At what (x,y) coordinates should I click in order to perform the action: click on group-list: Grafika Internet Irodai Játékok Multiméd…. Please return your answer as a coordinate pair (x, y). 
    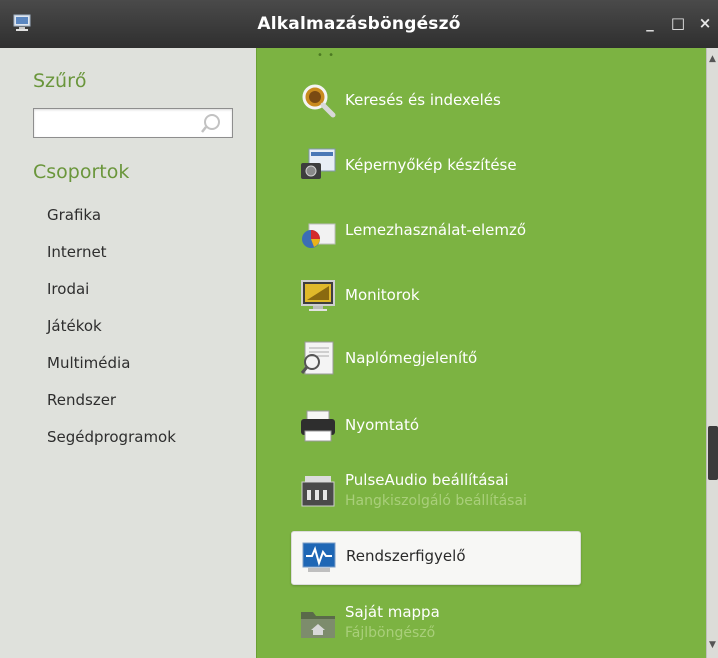
    Looking at the image, I should click on (111, 335).